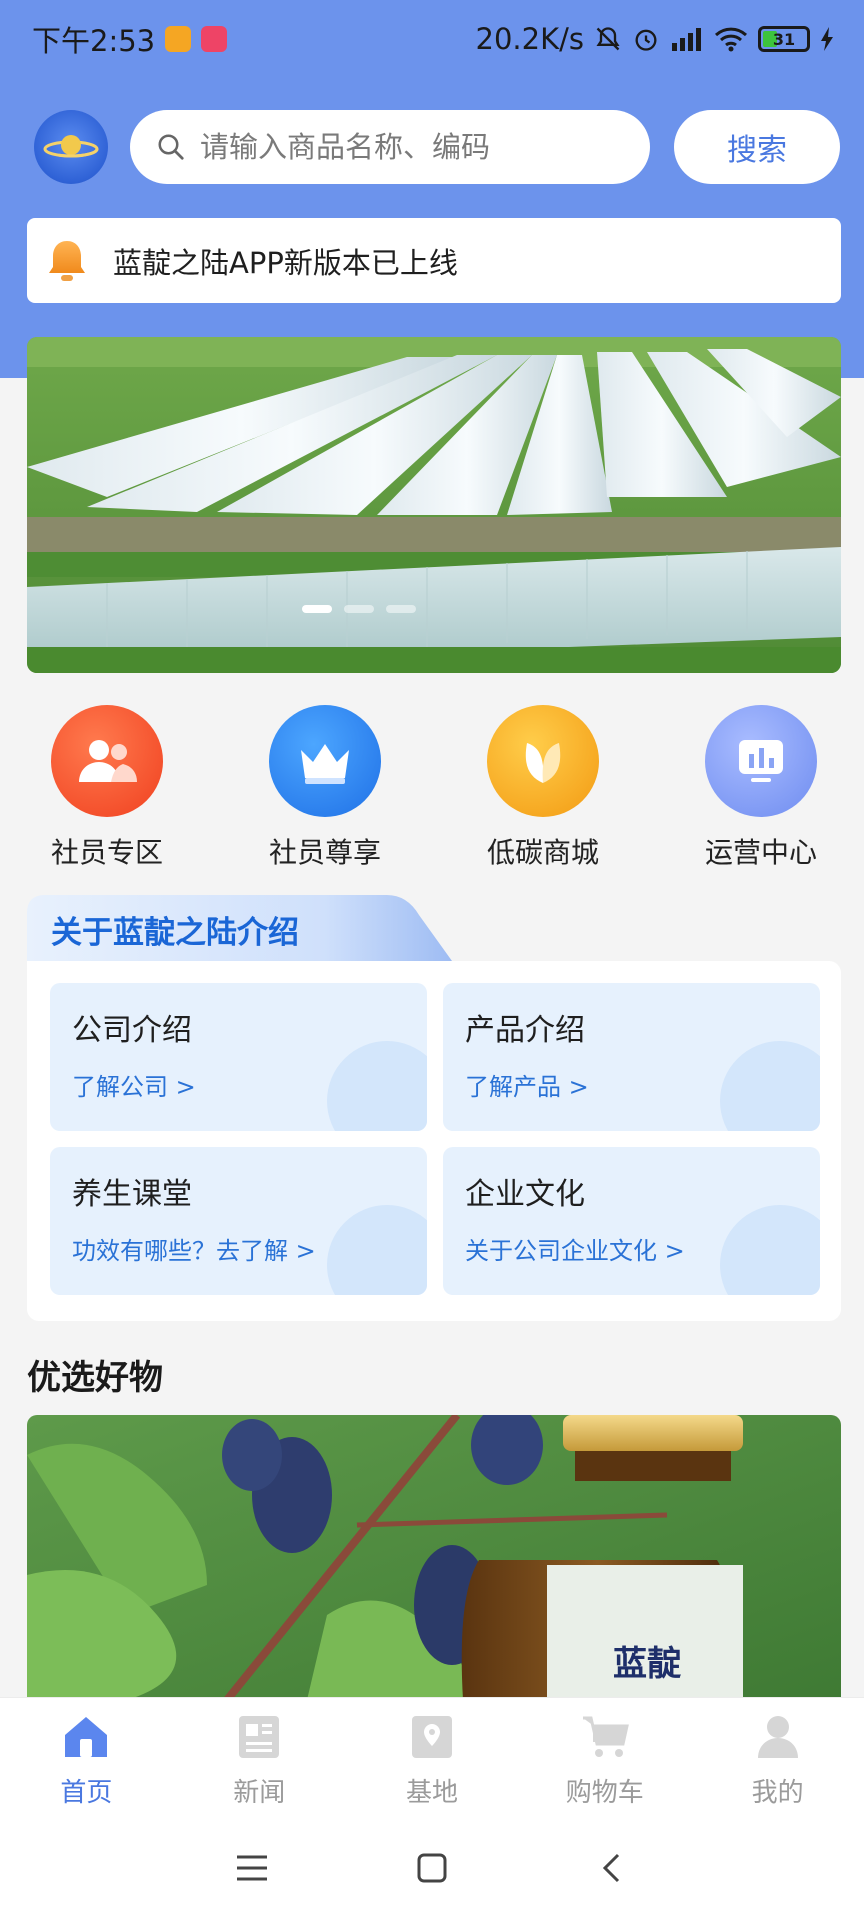 The height and width of the screenshot is (1920, 864). Describe the element at coordinates (827, 39) in the screenshot. I see `charging-icon` at that location.